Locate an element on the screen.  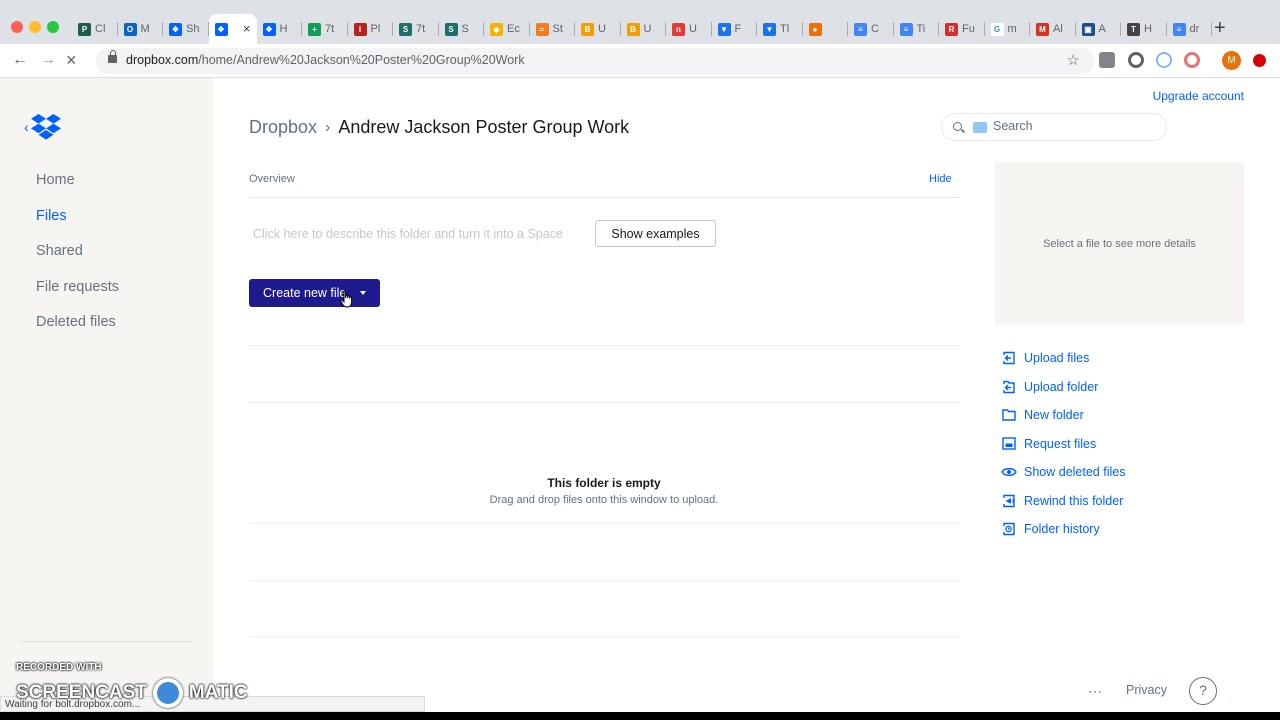
sidebar-item-files: Files is located at coordinates (77, 224).